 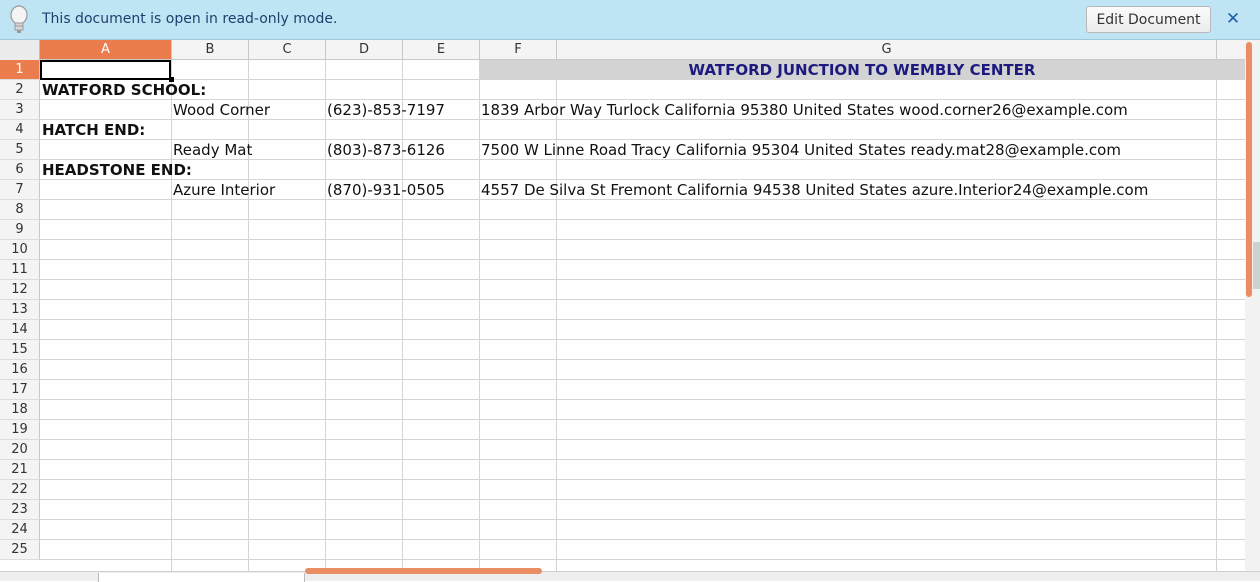 What do you see at coordinates (20, 370) in the screenshot?
I see `row-header-16: 16` at bounding box center [20, 370].